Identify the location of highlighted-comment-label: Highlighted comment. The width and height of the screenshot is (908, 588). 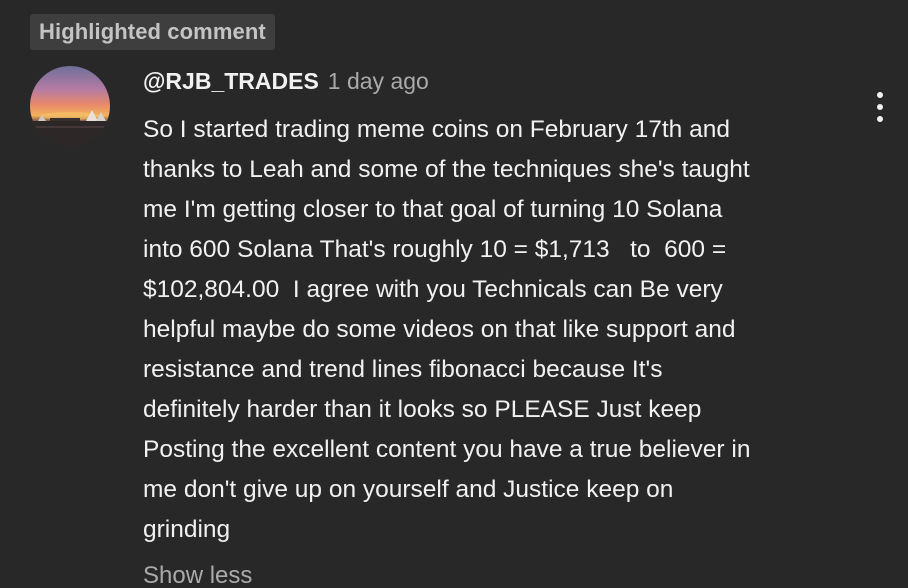
(152, 31).